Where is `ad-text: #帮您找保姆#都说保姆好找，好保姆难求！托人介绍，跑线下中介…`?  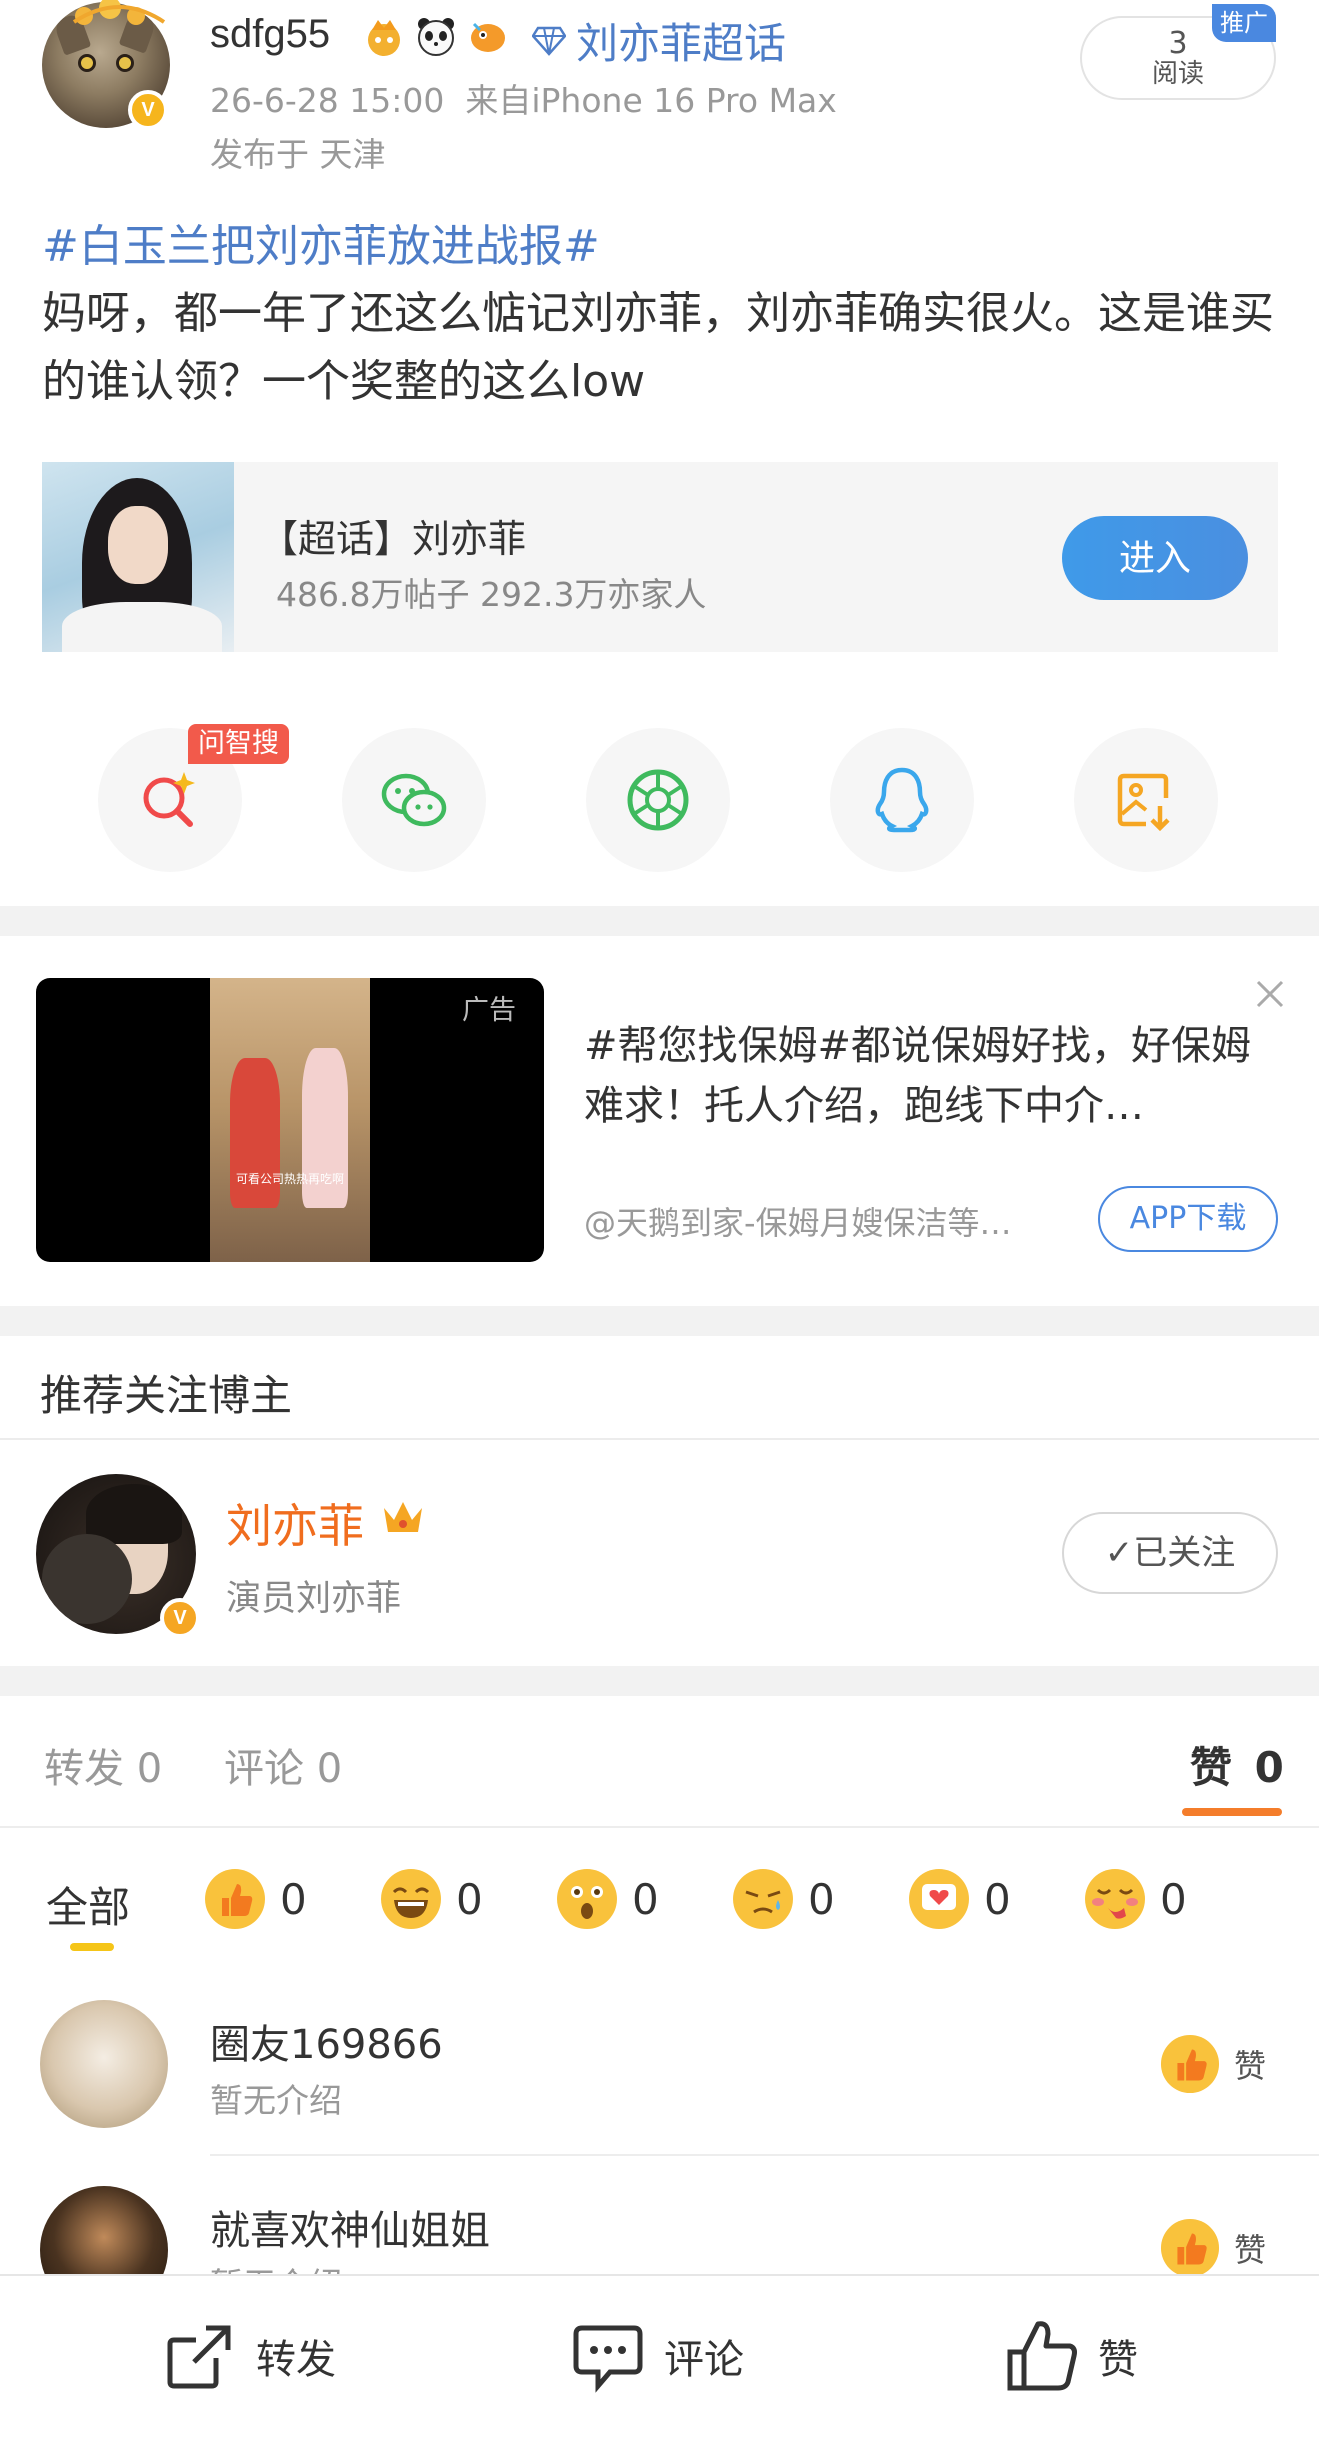
ad-text: #帮您找保姆#都说保姆好找，好保姆难求！托人介绍，跑线下中介… is located at coordinates (934, 1076).